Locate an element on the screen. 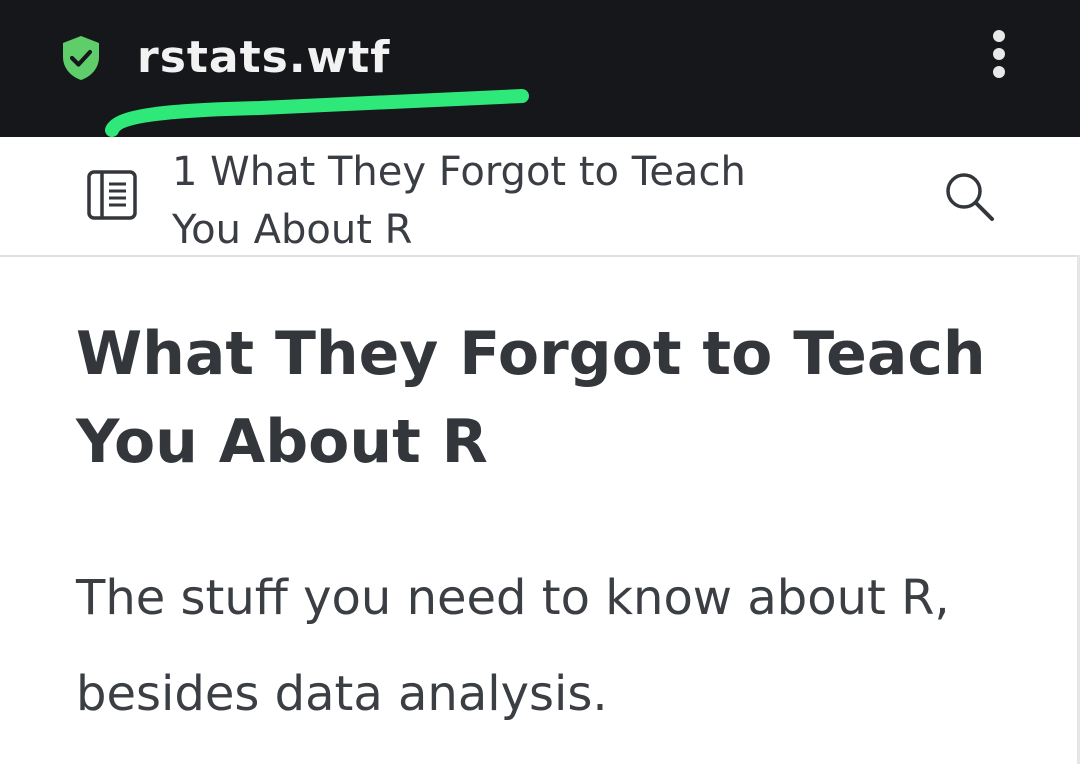 The height and width of the screenshot is (764, 1080). table-of-contents-icon is located at coordinates (112, 195).